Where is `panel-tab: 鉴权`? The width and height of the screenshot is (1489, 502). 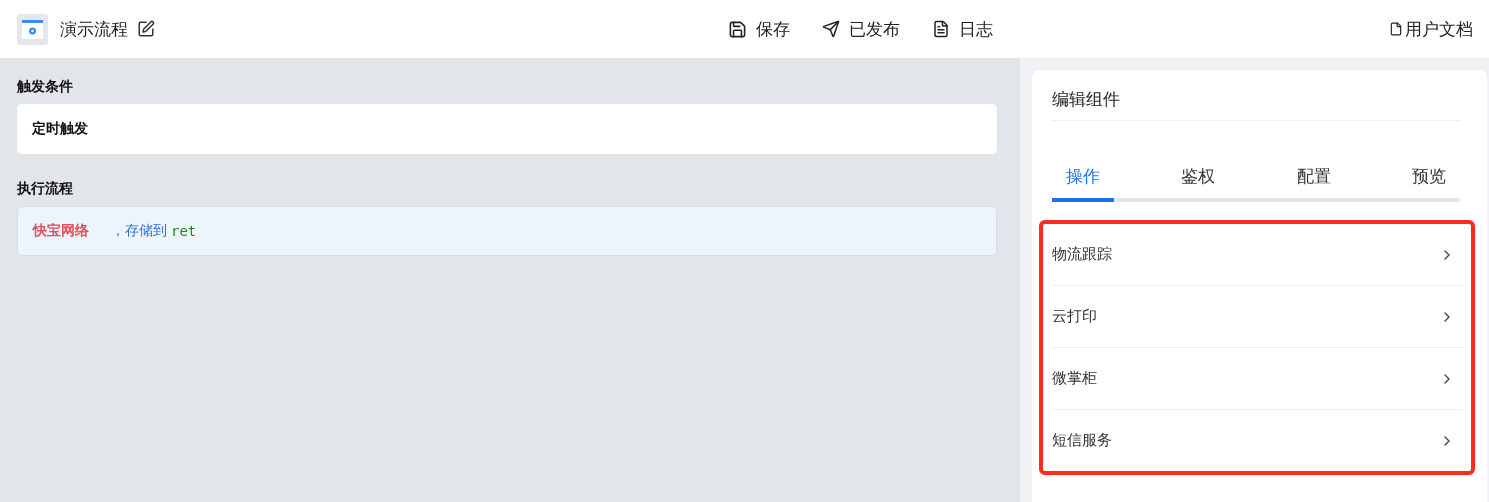
panel-tab: 鉴权 is located at coordinates (1198, 179).